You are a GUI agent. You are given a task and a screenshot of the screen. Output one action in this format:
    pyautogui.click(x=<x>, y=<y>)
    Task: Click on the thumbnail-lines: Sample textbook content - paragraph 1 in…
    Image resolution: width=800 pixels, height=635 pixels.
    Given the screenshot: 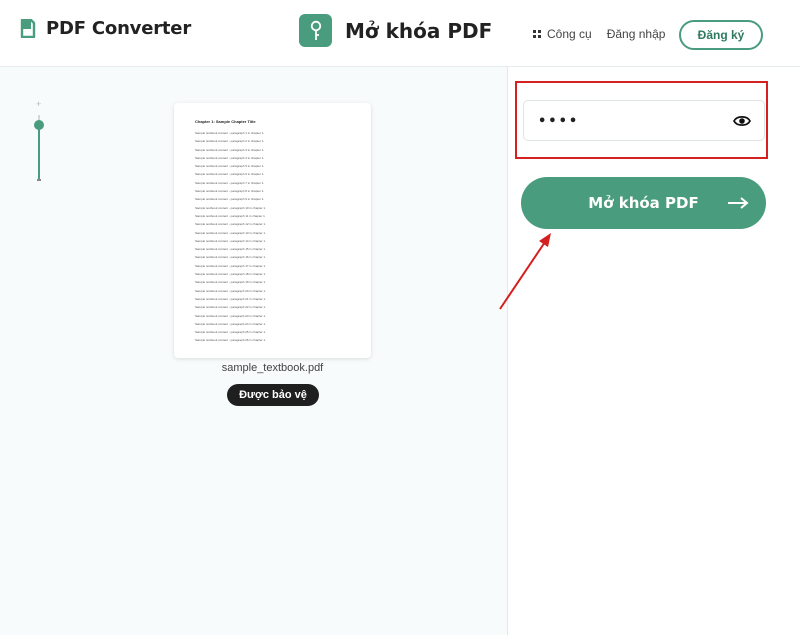 What is the action you would take?
    pyautogui.click(x=273, y=237)
    